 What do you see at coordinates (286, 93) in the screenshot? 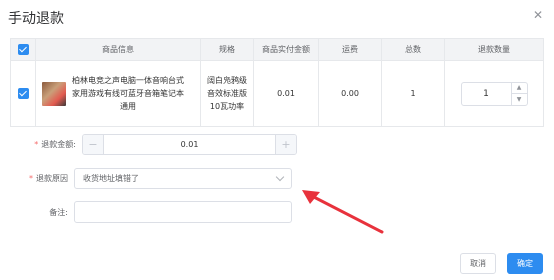
I see `paid-amount-cell: 0.01` at bounding box center [286, 93].